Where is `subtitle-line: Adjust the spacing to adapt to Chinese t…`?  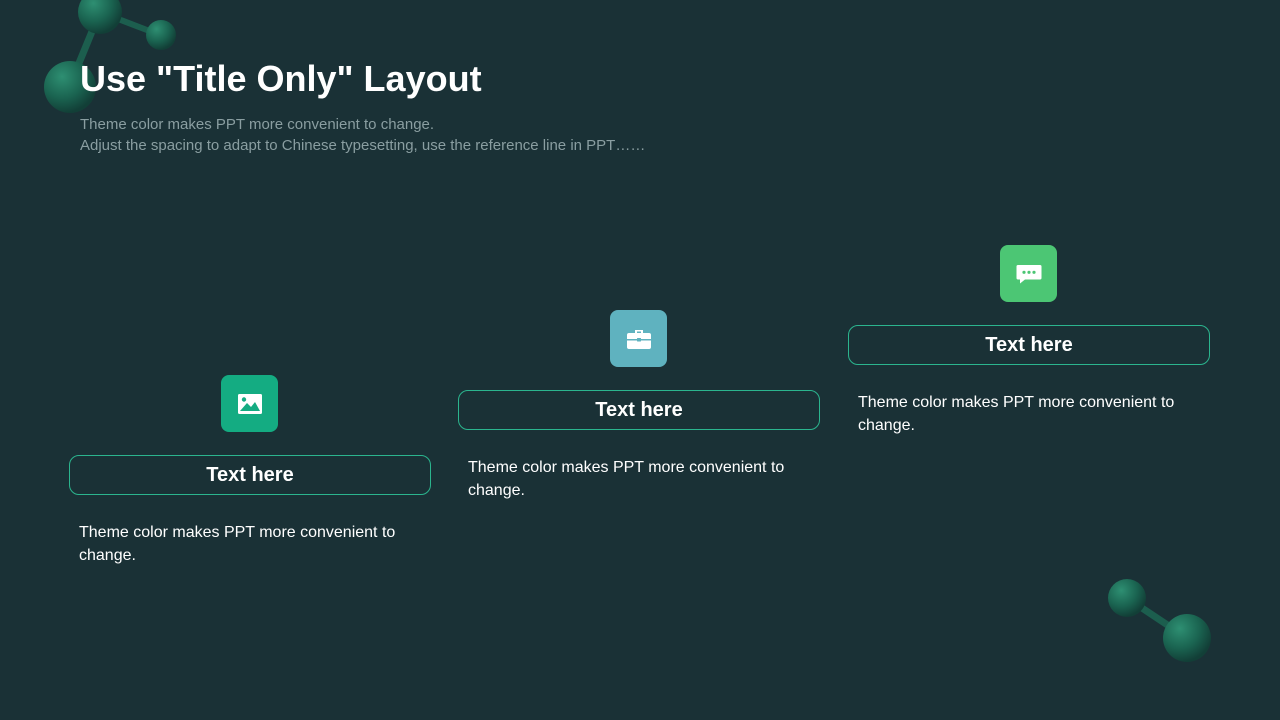
subtitle-line: Adjust the spacing to adapt to Chinese t… is located at coordinates (363, 145).